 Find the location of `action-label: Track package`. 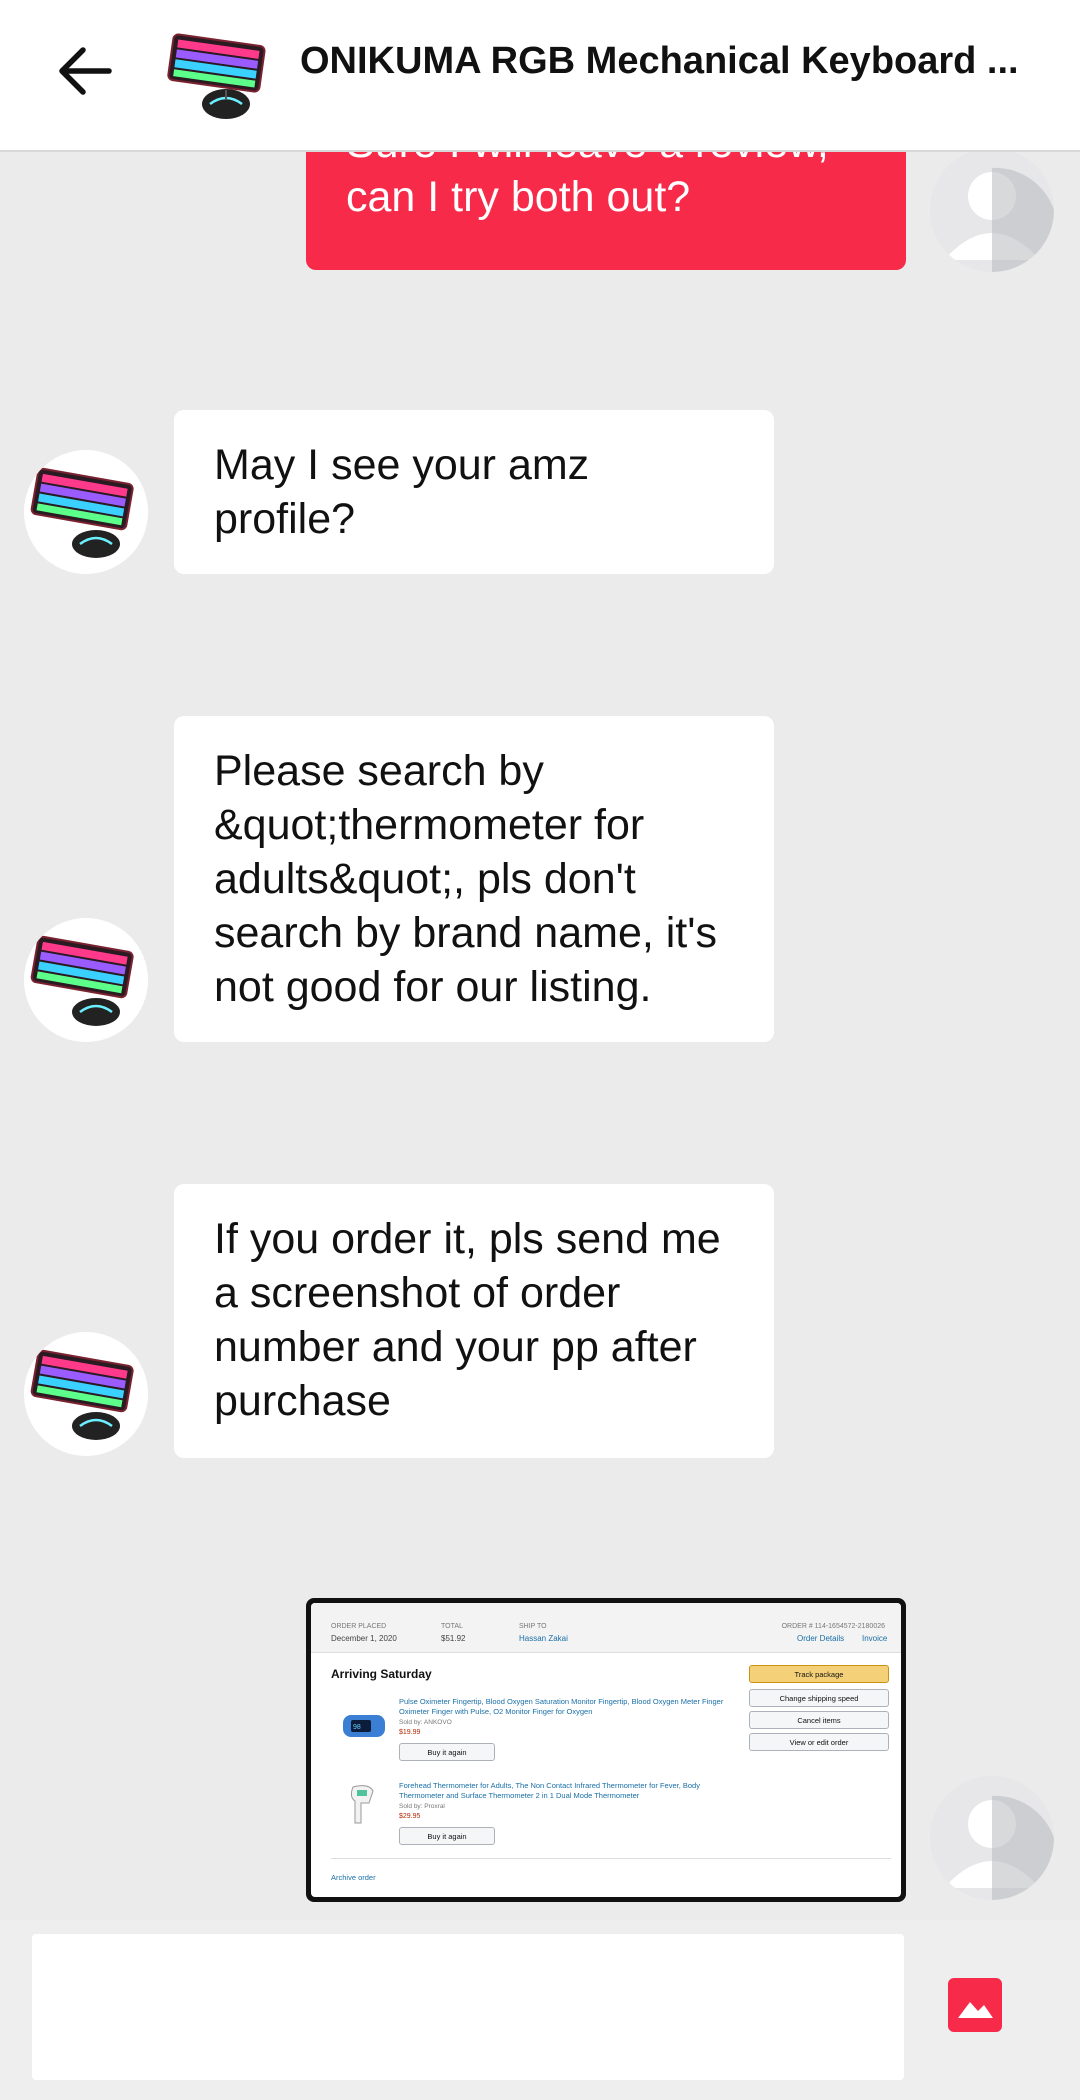

action-label: Track package is located at coordinates (819, 1674).